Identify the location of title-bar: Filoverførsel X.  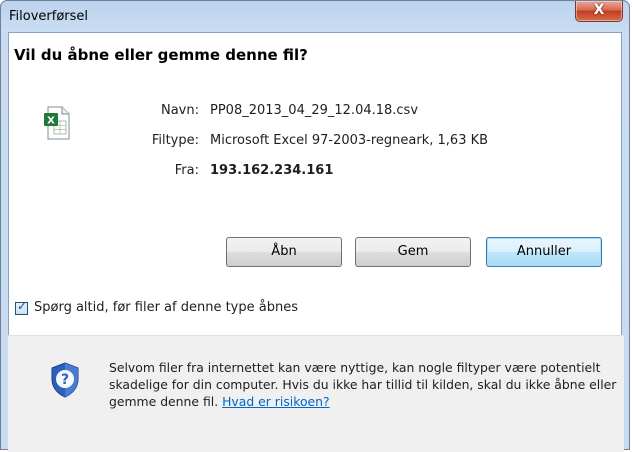
(315, 16).